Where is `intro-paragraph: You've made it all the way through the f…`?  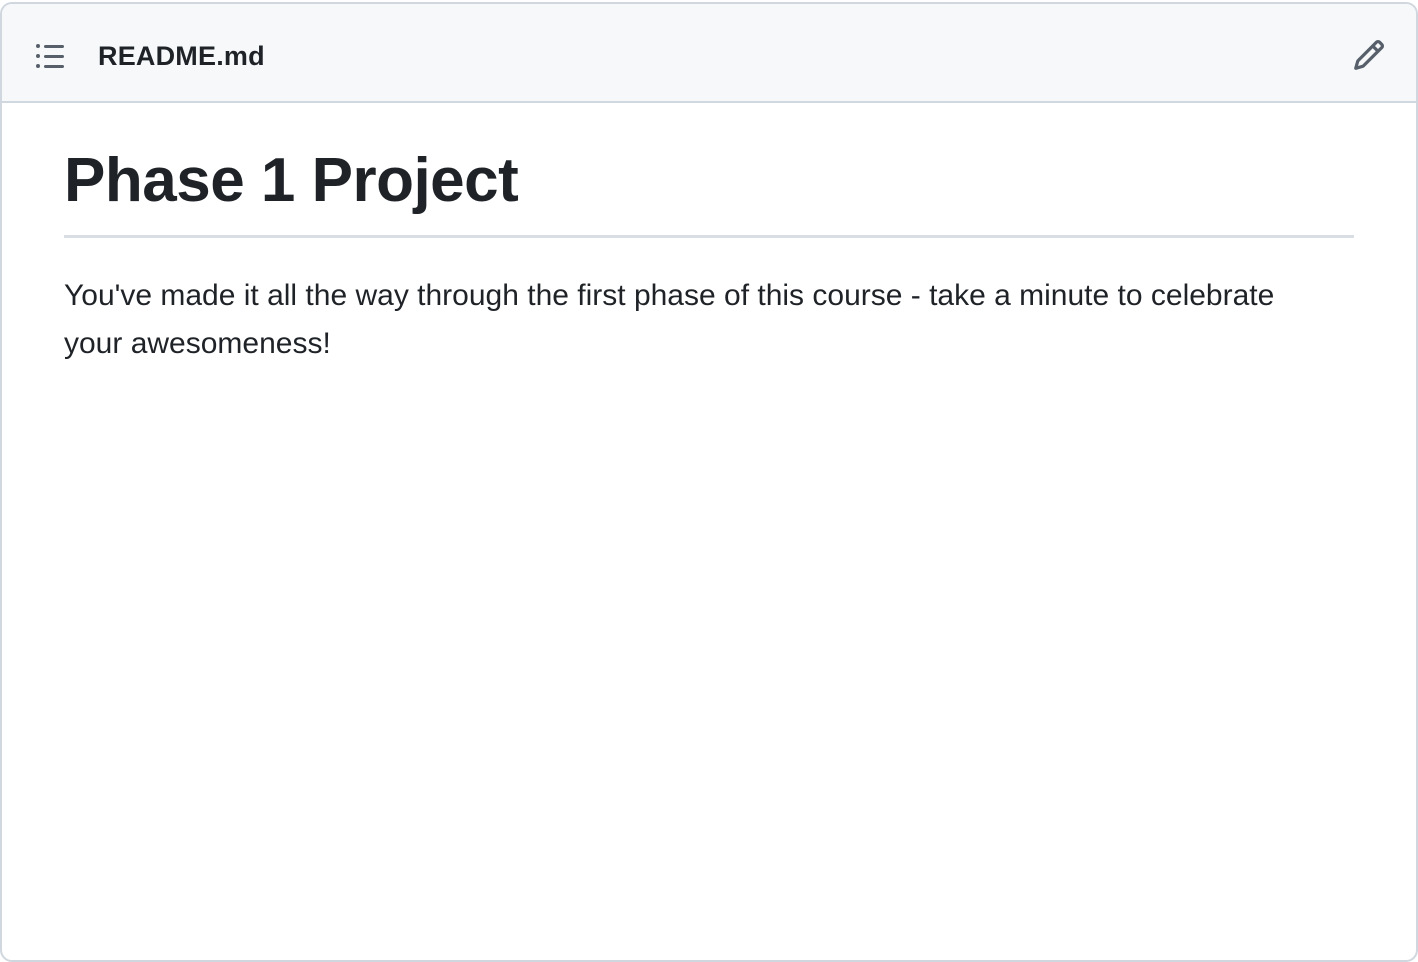
intro-paragraph: You've made it all the way through the f… is located at coordinates (669, 319).